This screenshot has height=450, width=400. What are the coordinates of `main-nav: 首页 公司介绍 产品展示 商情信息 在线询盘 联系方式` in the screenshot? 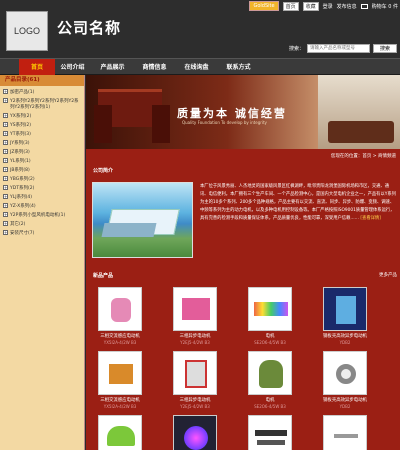 It's located at (200, 67).